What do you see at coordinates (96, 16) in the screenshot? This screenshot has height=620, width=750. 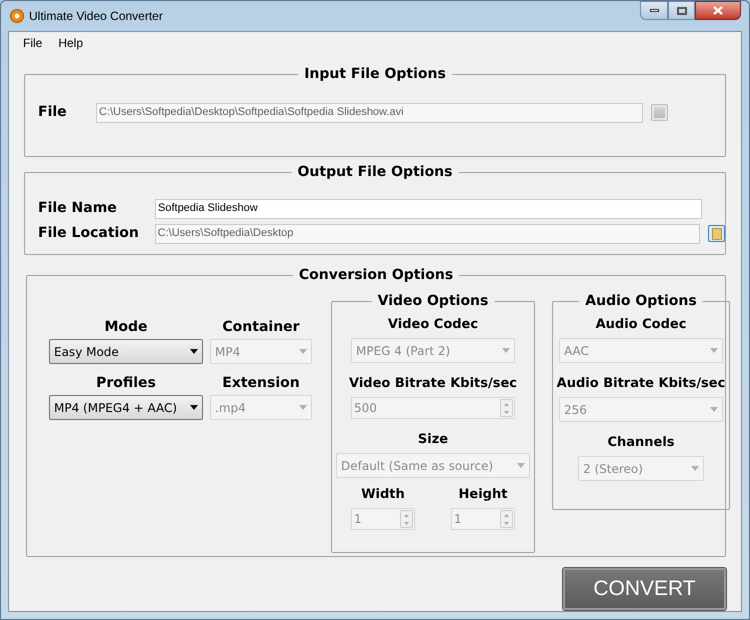 I see `window-title: Ultimate Video Converter` at bounding box center [96, 16].